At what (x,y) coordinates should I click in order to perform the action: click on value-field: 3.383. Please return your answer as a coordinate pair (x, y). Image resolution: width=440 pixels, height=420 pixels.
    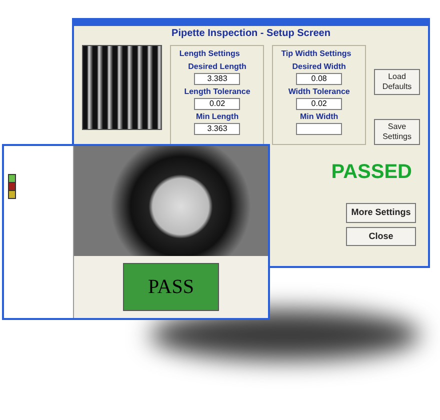
    Looking at the image, I should click on (217, 79).